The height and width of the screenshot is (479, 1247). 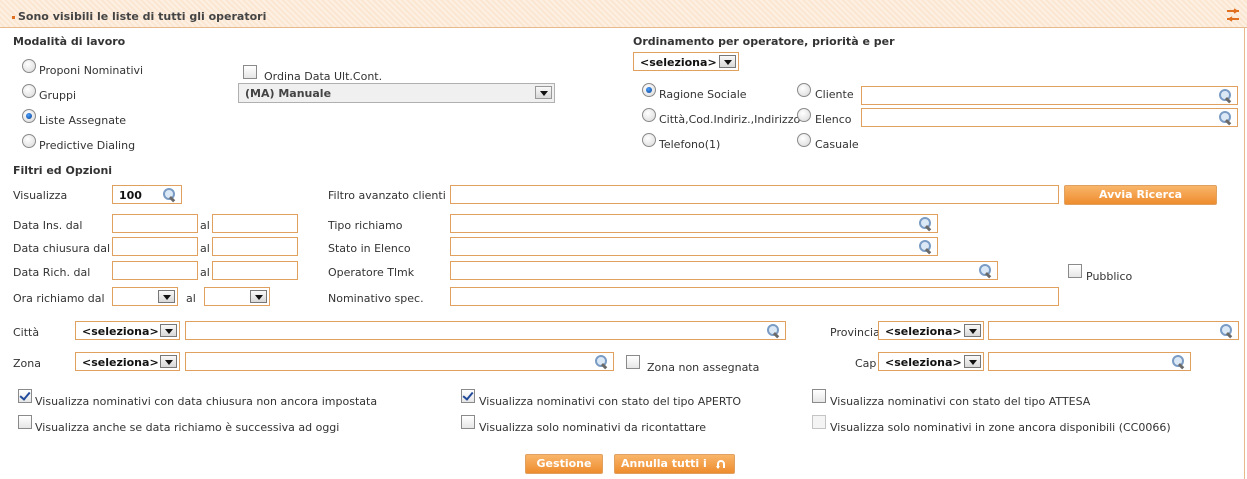 What do you see at coordinates (1244, 253) in the screenshot?
I see `panel-border` at bounding box center [1244, 253].